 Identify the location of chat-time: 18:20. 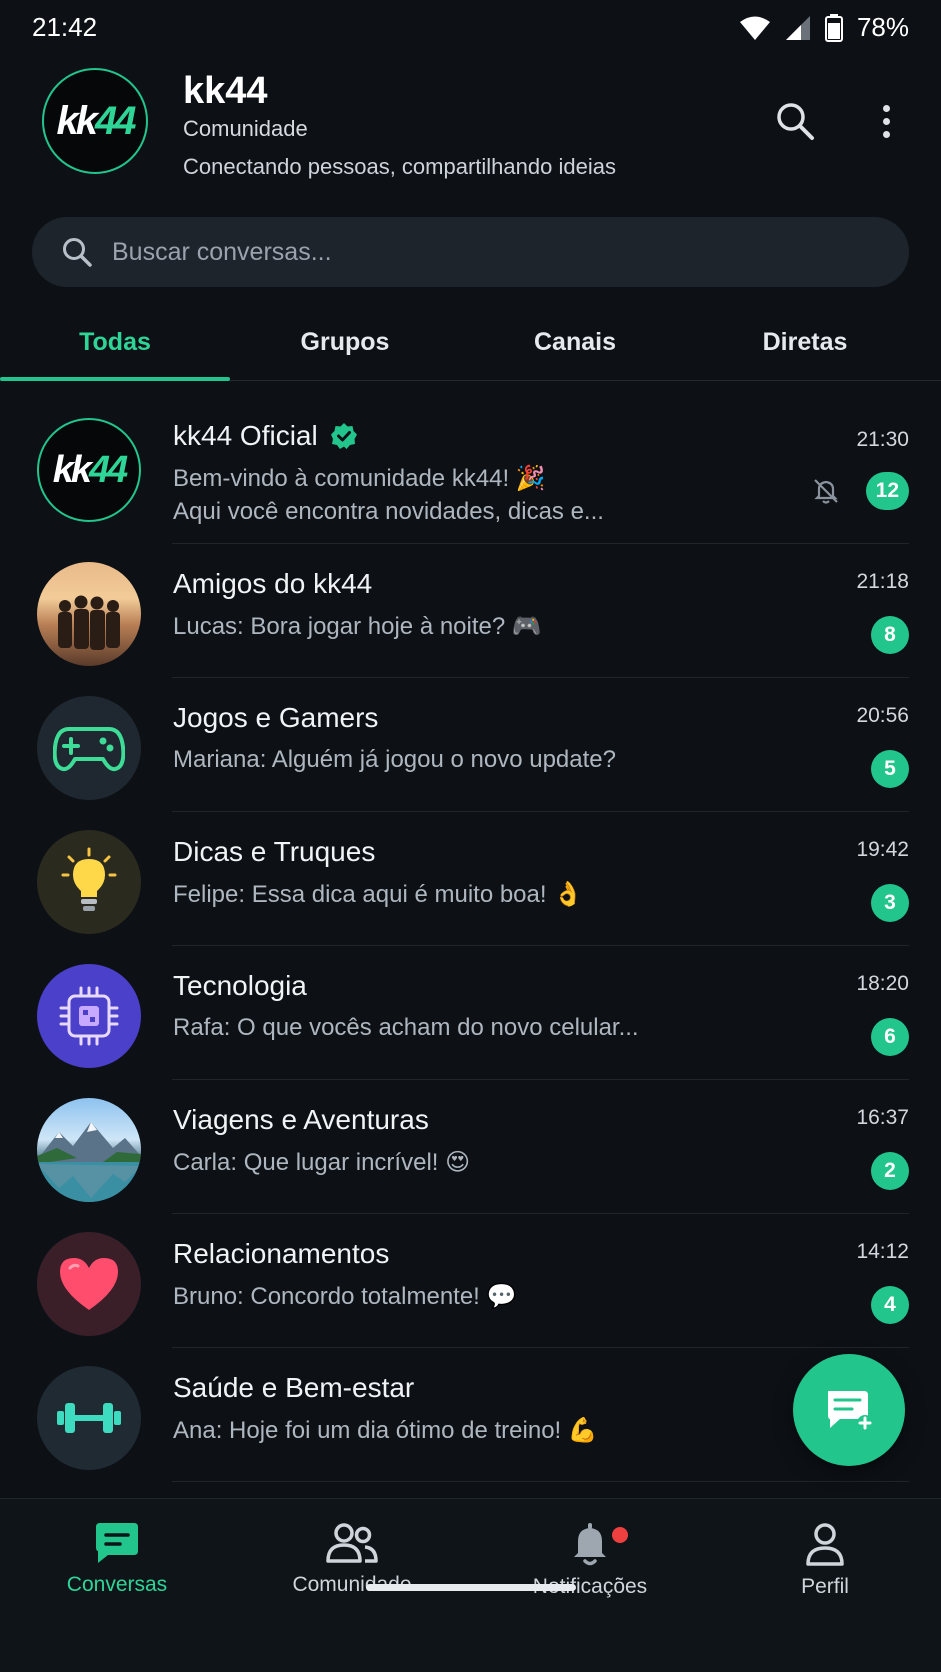
(882, 983).